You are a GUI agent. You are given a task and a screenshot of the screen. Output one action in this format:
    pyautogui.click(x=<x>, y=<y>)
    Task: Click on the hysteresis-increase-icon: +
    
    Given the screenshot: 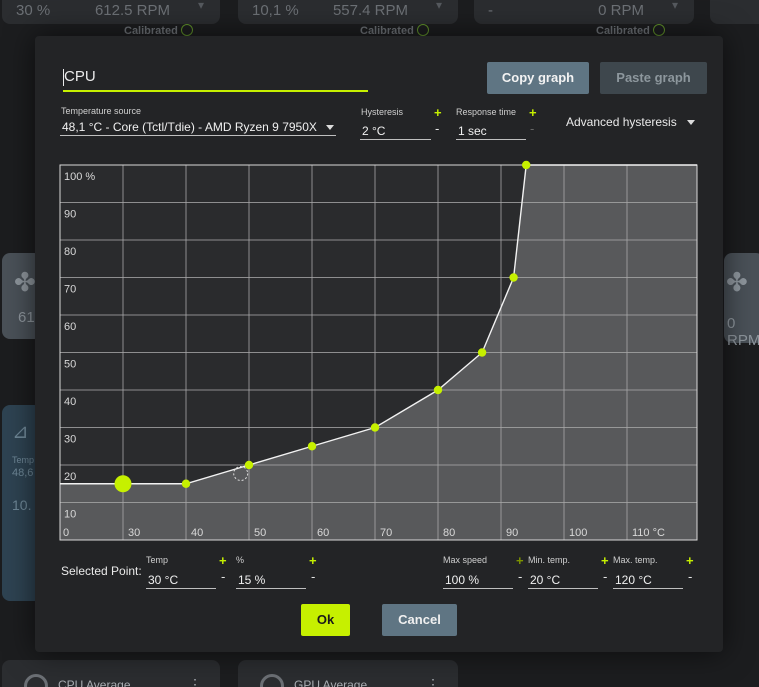 What is the action you would take?
    pyautogui.click(x=438, y=112)
    